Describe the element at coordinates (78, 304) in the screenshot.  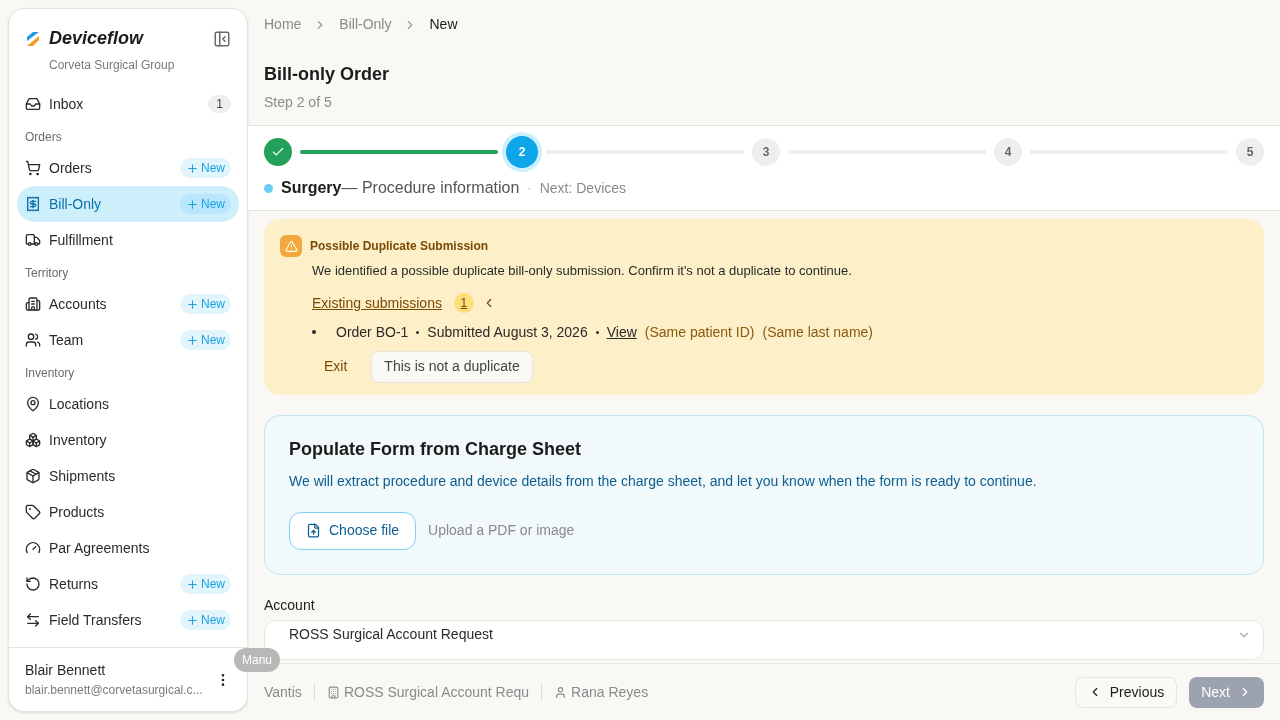
I see `nav-label: Accounts` at that location.